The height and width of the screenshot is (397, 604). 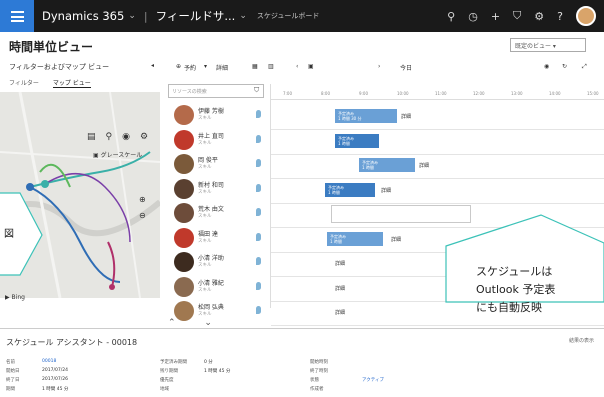 I want to click on resource-item: 岡 俊平 スキル, so click(x=218, y=164).